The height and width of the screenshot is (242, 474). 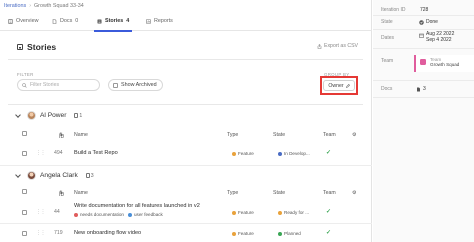 I want to click on breadcrumb-iterations-link: Iterations, so click(x=15, y=6).